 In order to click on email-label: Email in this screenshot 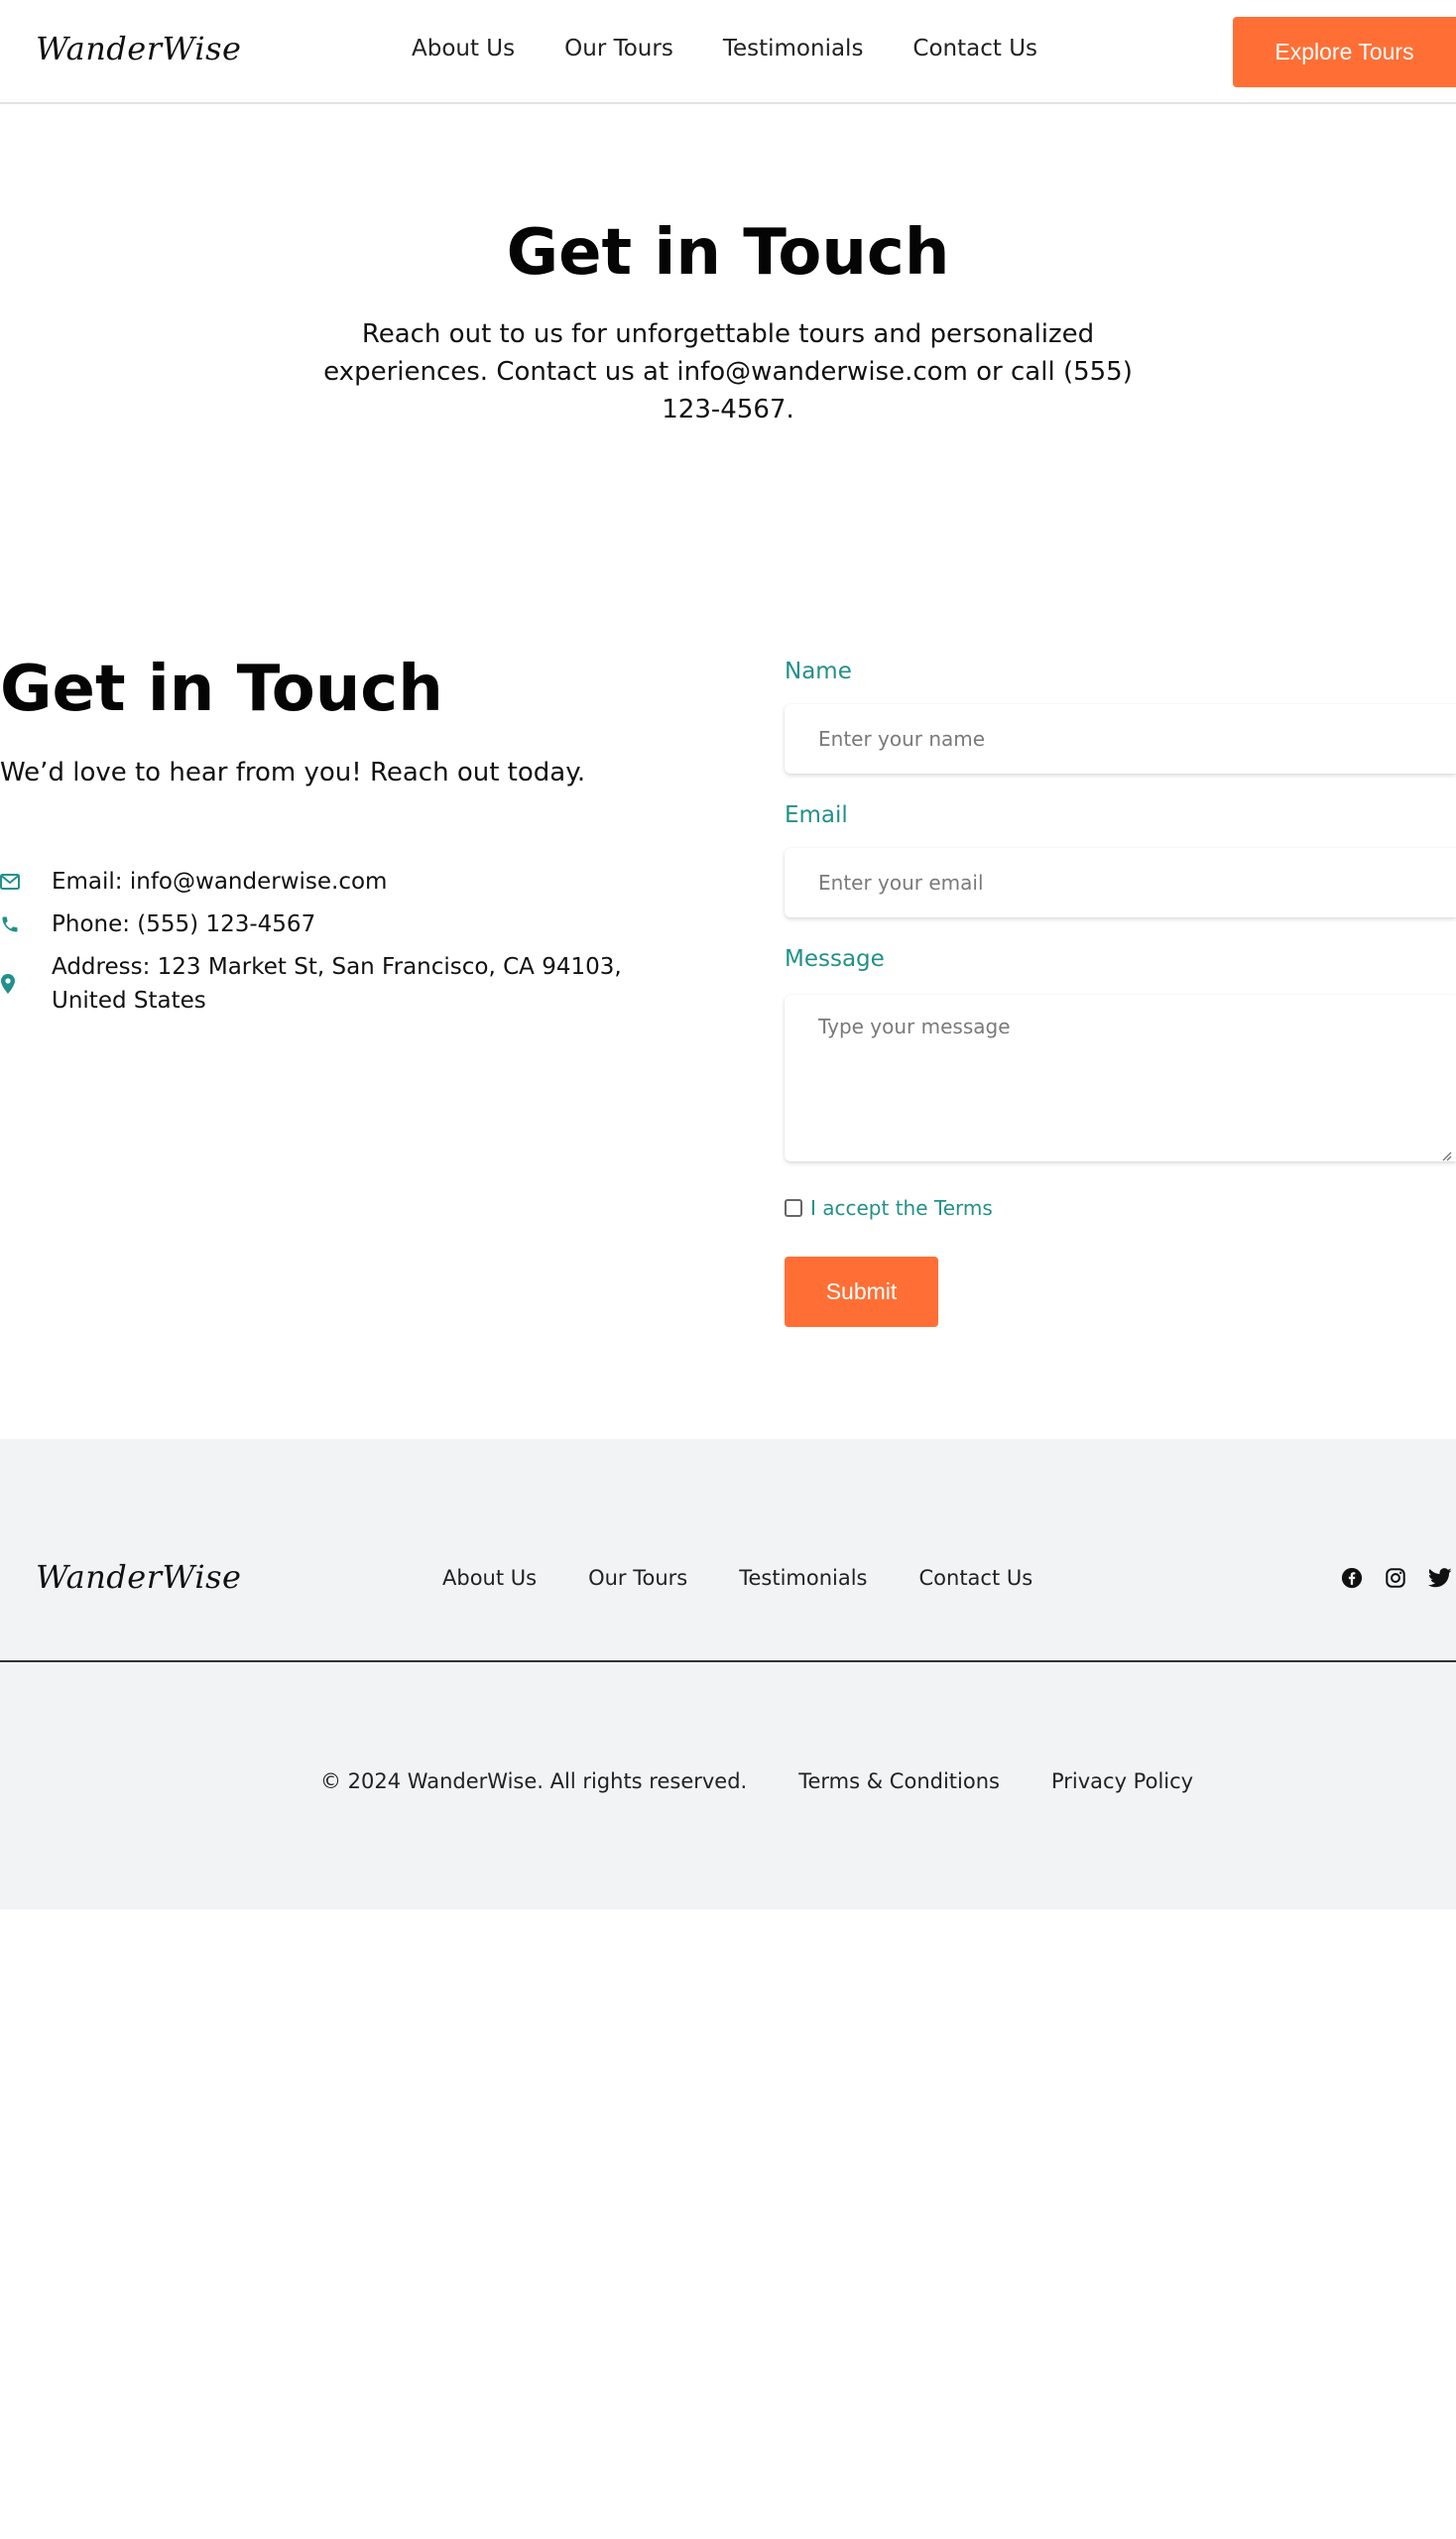, I will do `click(816, 815)`.